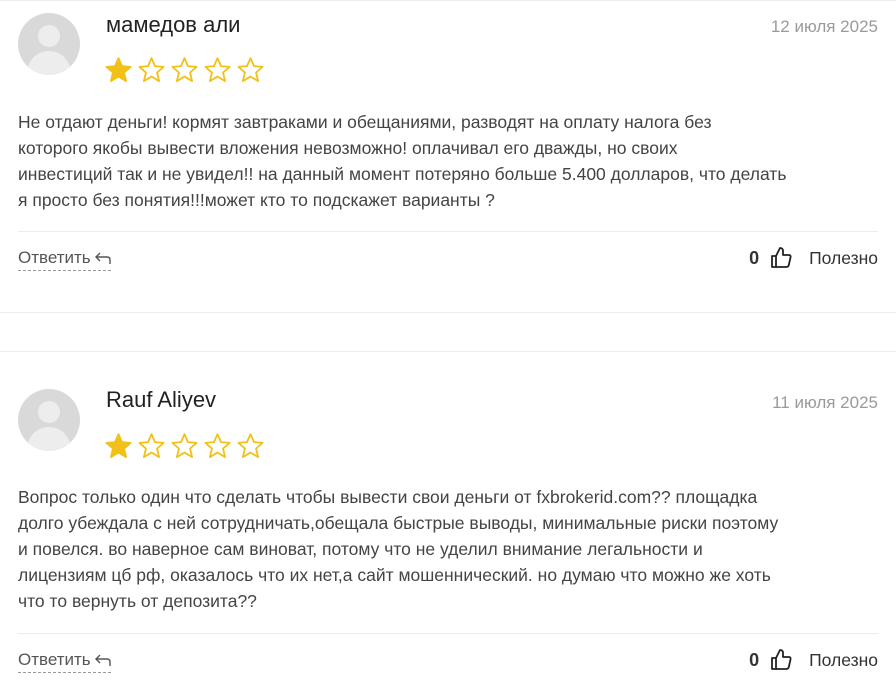 The width and height of the screenshot is (896, 683). What do you see at coordinates (161, 399) in the screenshot?
I see `review-author: Rauf Aliyev` at bounding box center [161, 399].